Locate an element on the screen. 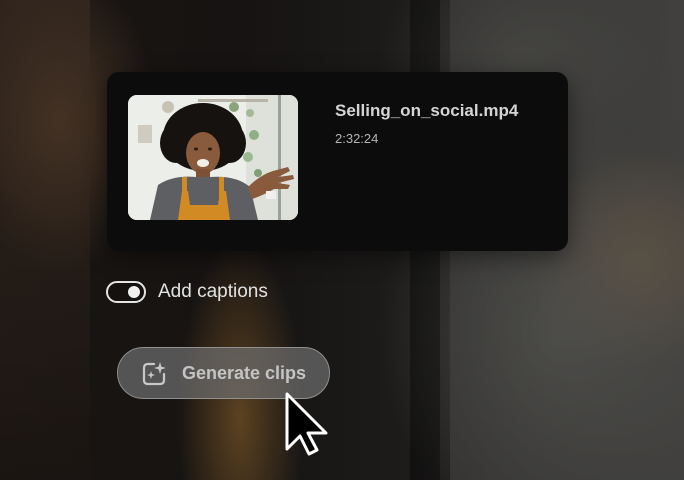  add-captions-toggle is located at coordinates (126, 292).